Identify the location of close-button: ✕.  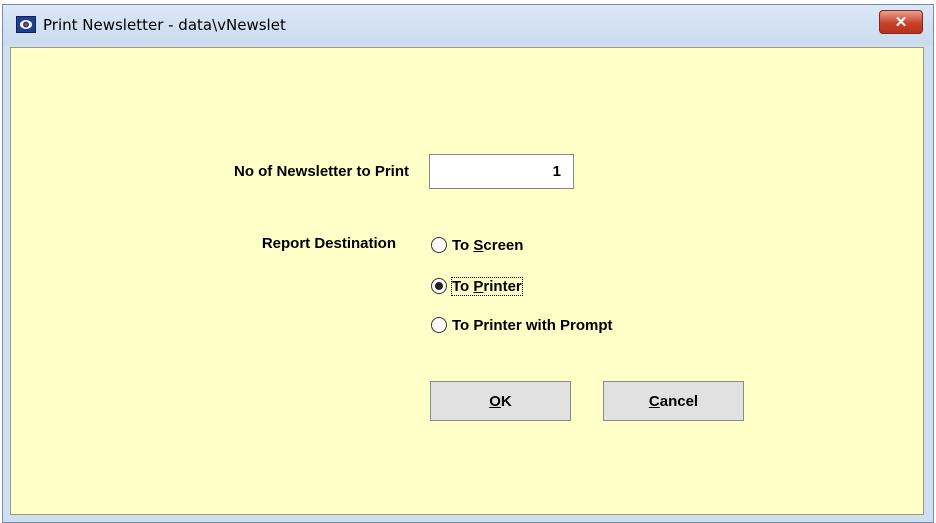
(901, 22).